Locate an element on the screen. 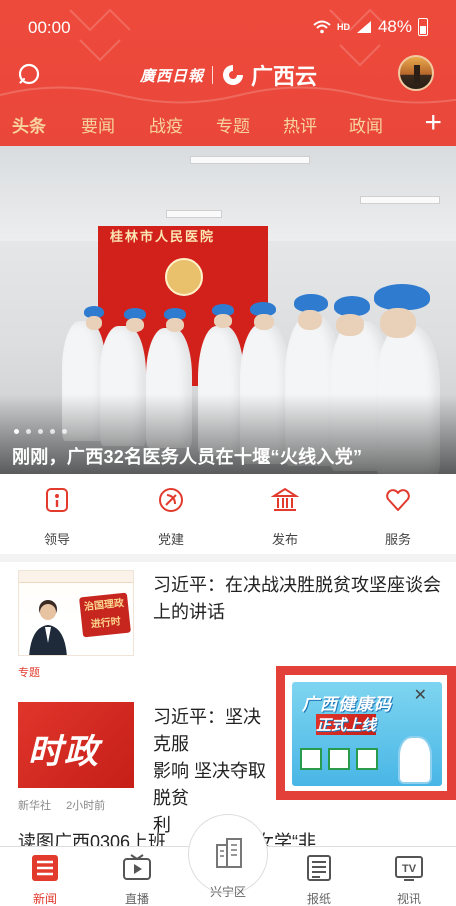 The height and width of the screenshot is (906, 456). news-title: 习近平：在决战决胜脱贫攻坚座谈会上的讲话 is located at coordinates (298, 599).